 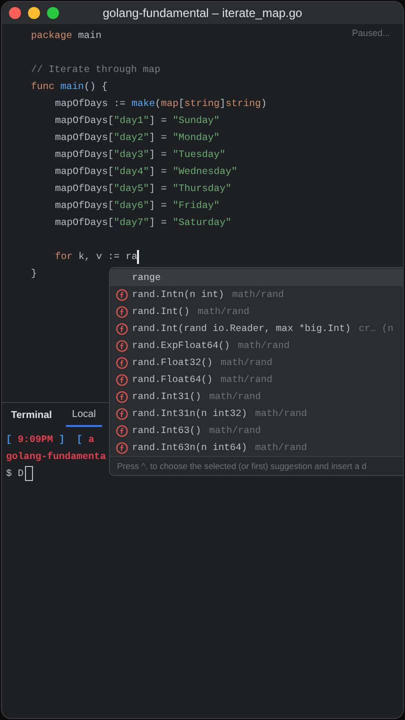 I want to click on suggestion-item: rand.ExpFloat64() math/rand, so click(x=256, y=345).